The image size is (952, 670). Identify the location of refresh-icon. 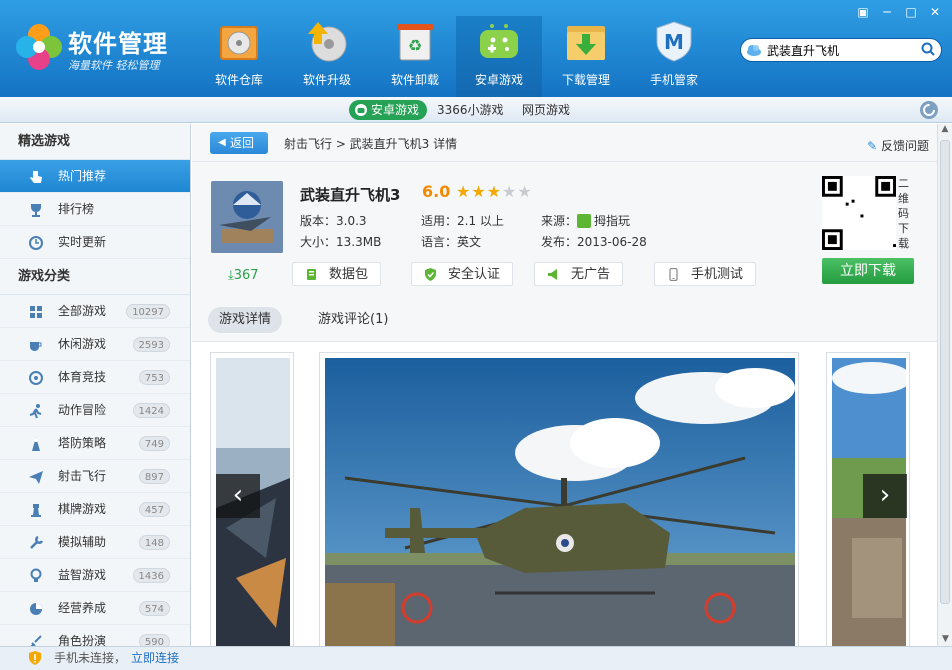
(929, 110).